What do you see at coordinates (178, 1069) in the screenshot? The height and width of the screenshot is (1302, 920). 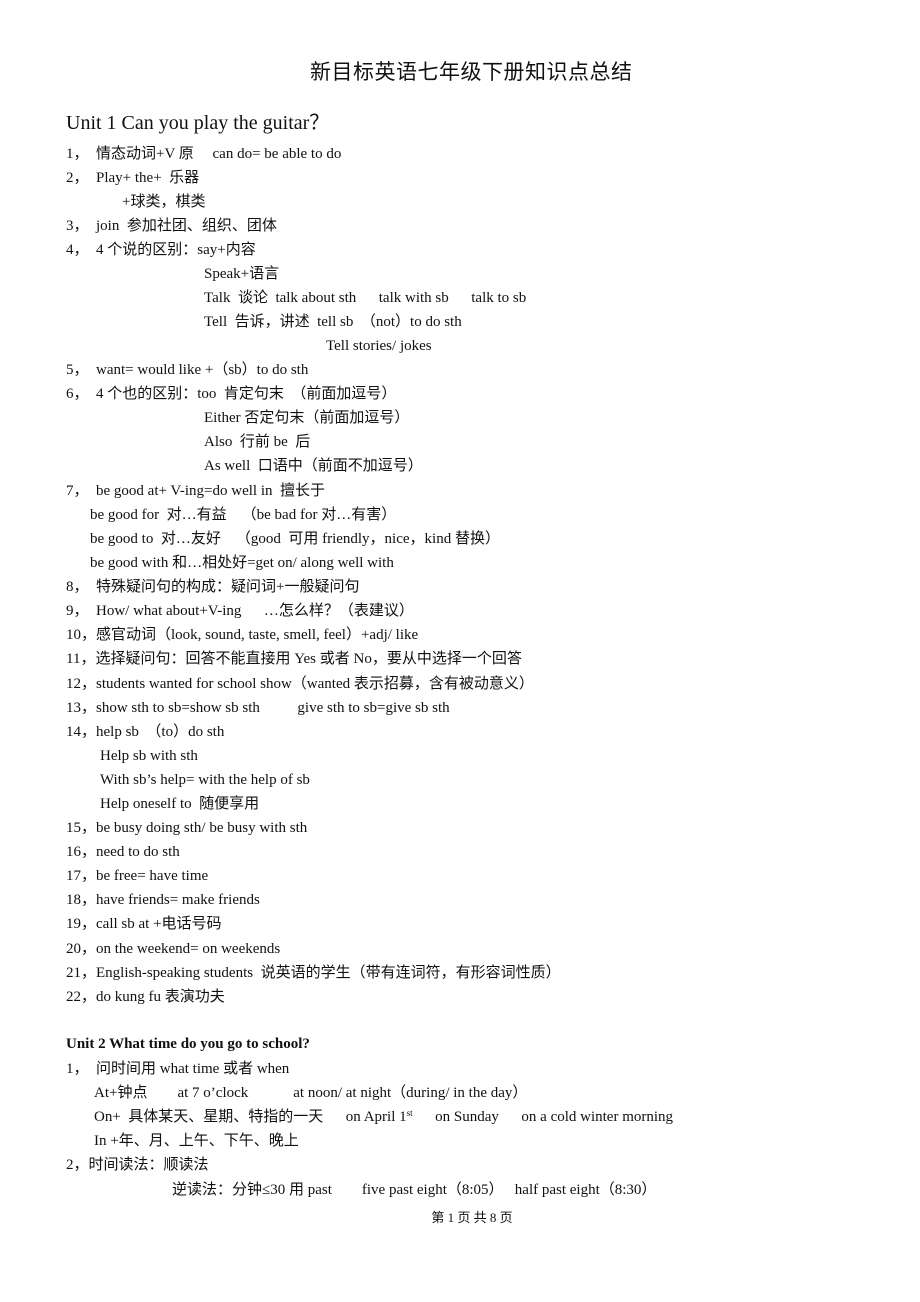 I see `note-line: 1， 问时间用 what time 或者 when` at bounding box center [178, 1069].